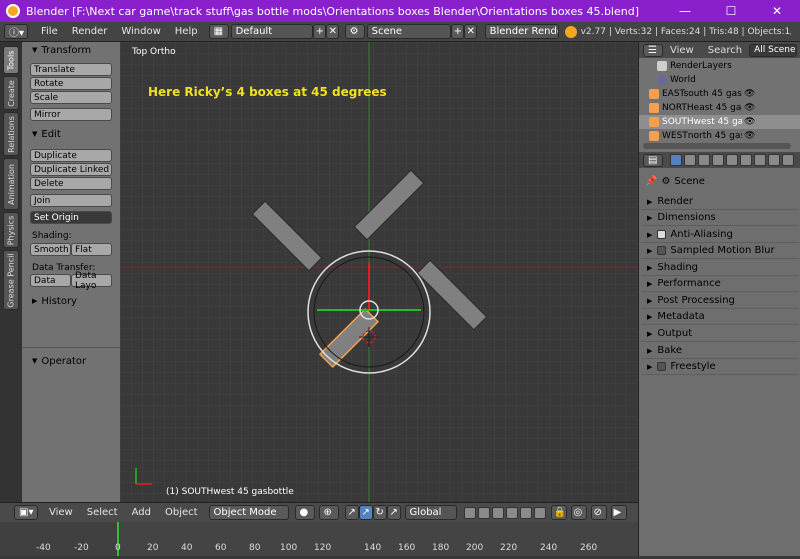 The height and width of the screenshot is (559, 800). What do you see at coordinates (71, 200) in the screenshot?
I see `join-button: Join` at bounding box center [71, 200].